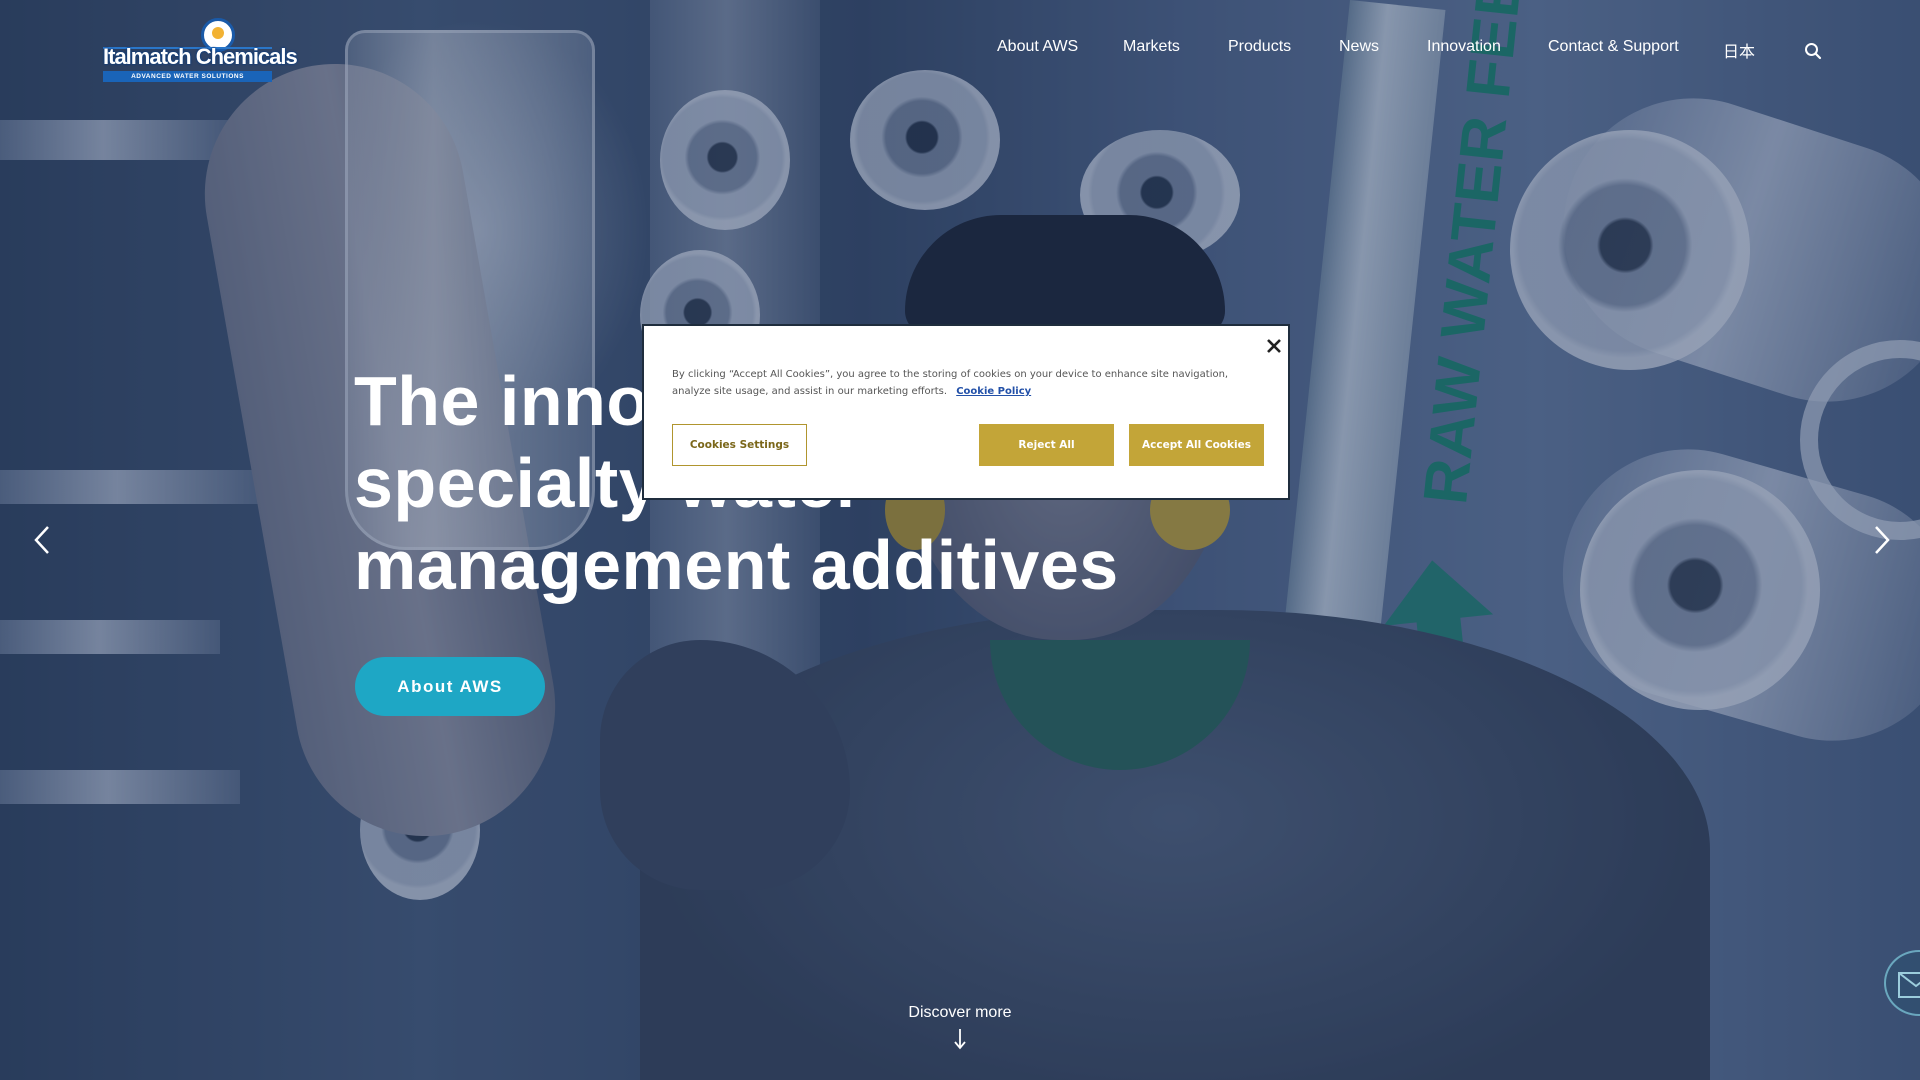 The width and height of the screenshot is (1920, 1080). Describe the element at coordinates (739, 445) in the screenshot. I see `cookies-settings-button: Cookies Settings` at that location.